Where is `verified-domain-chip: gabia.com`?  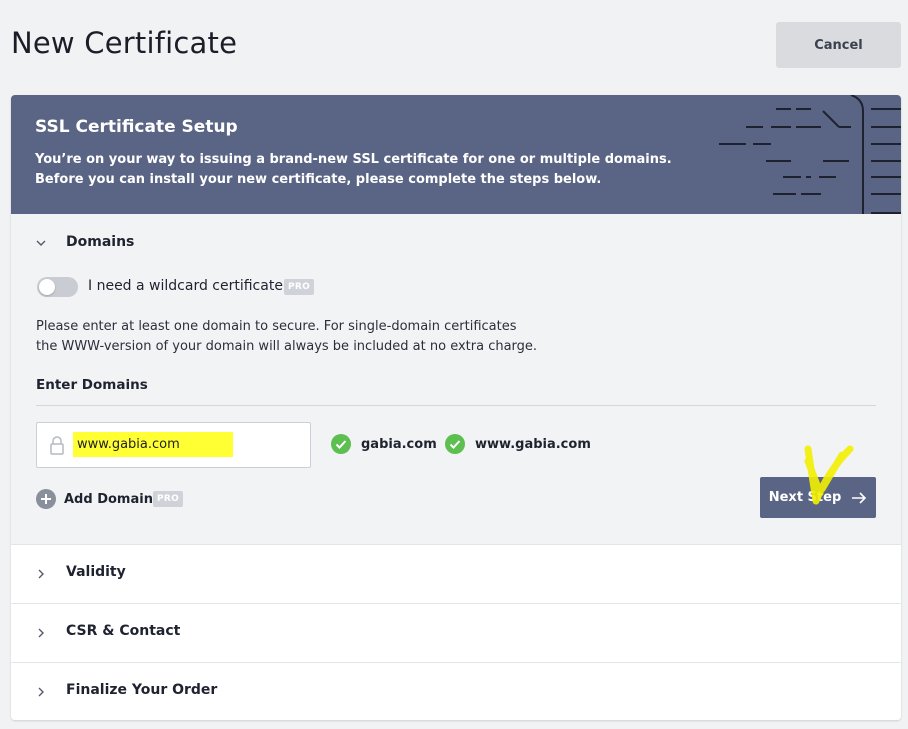 verified-domain-chip: gabia.com is located at coordinates (384, 444).